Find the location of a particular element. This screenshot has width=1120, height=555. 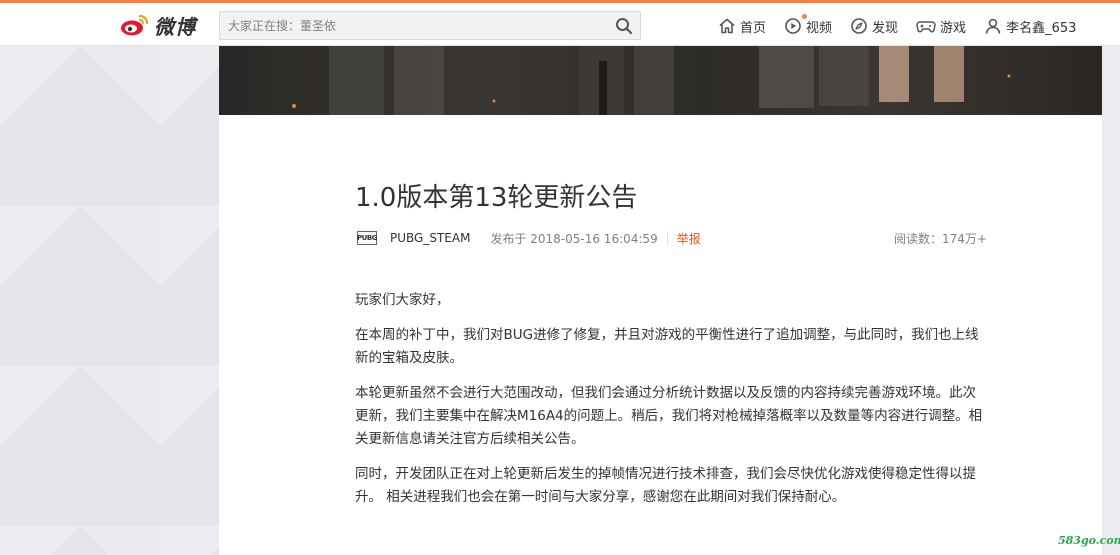

paragraph: 玩家们大家好， is located at coordinates (402, 300).